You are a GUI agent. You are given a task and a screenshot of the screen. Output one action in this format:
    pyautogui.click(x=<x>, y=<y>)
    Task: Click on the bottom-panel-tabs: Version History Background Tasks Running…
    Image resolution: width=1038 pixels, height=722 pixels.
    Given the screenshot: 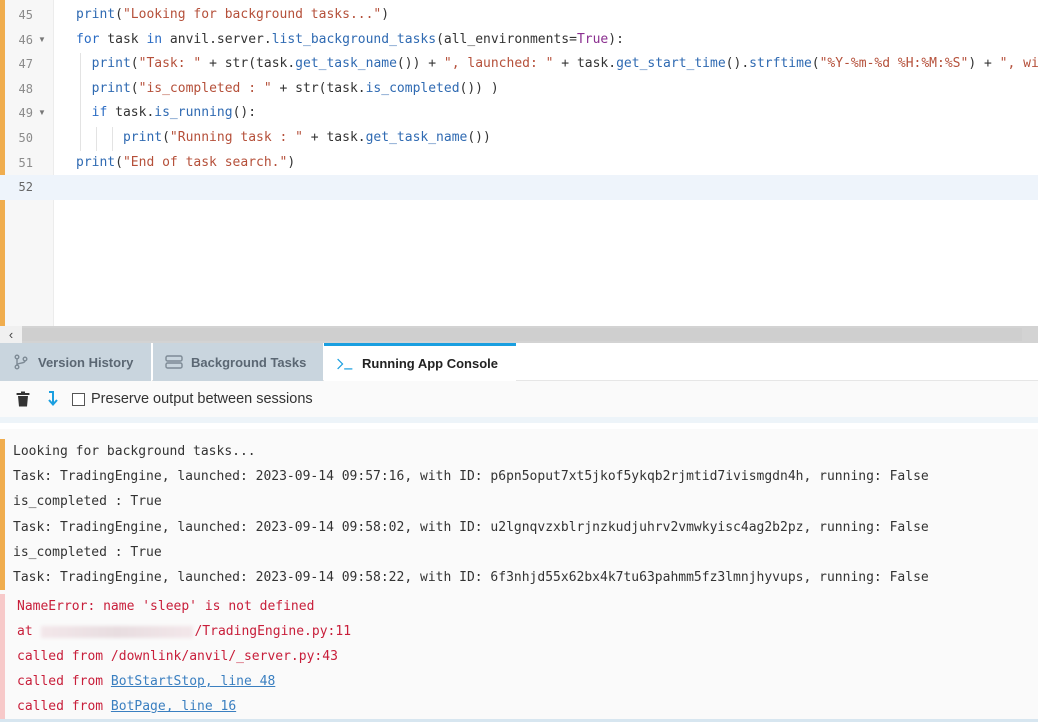 What is the action you would take?
    pyautogui.click(x=519, y=362)
    